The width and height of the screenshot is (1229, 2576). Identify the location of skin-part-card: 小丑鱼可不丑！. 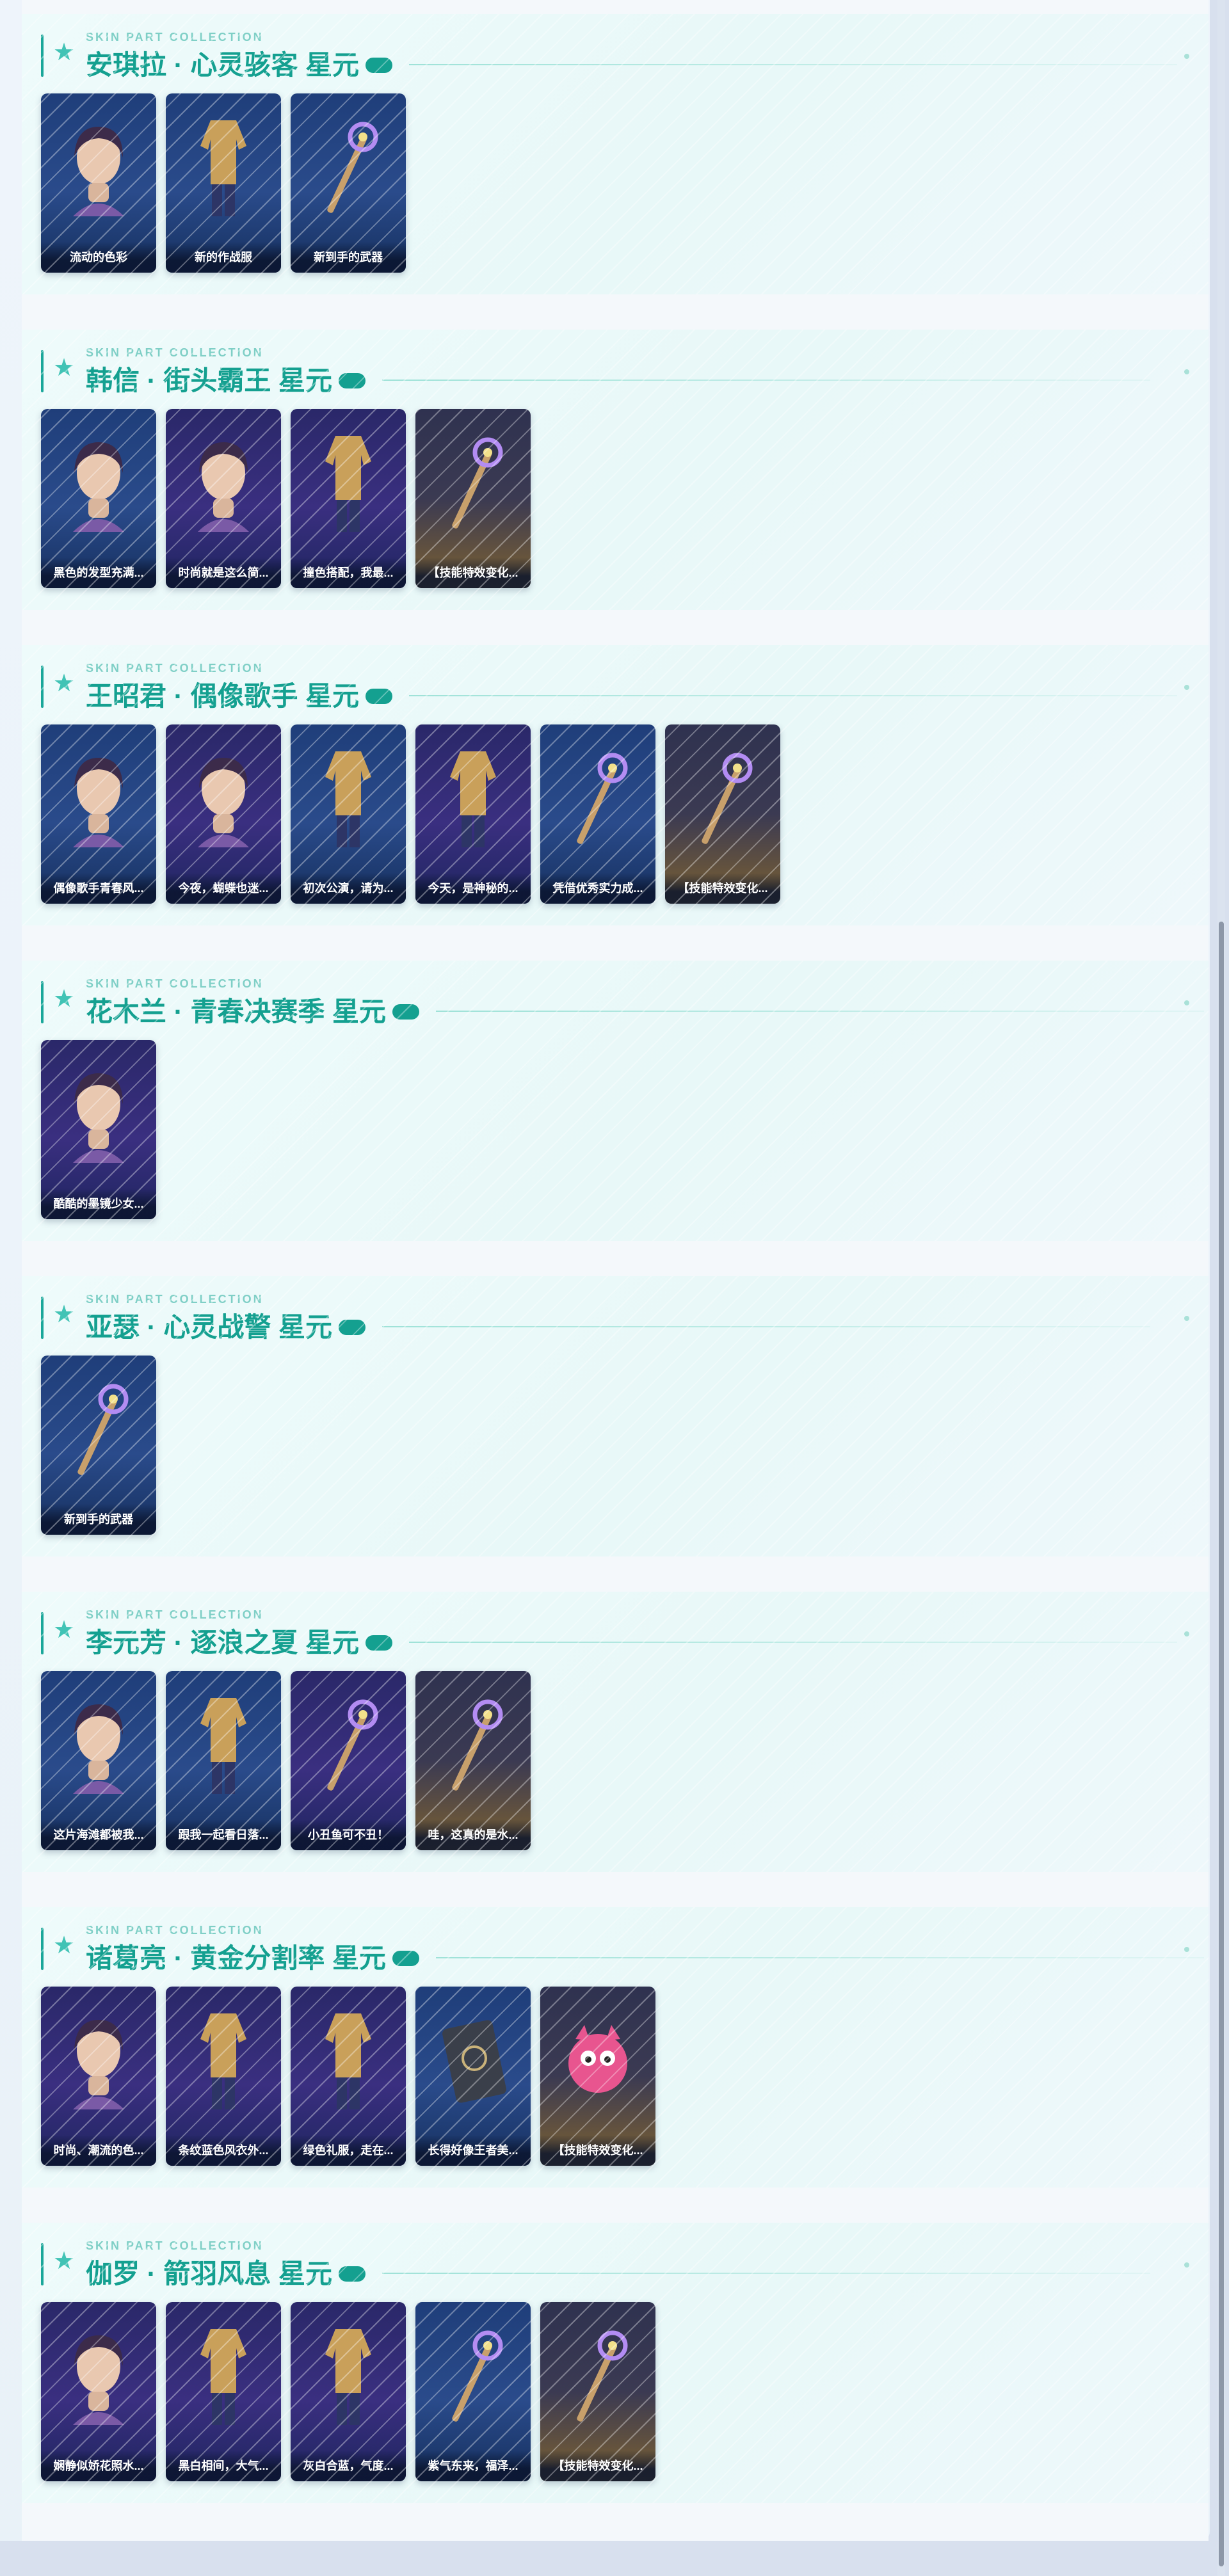
(349, 1760).